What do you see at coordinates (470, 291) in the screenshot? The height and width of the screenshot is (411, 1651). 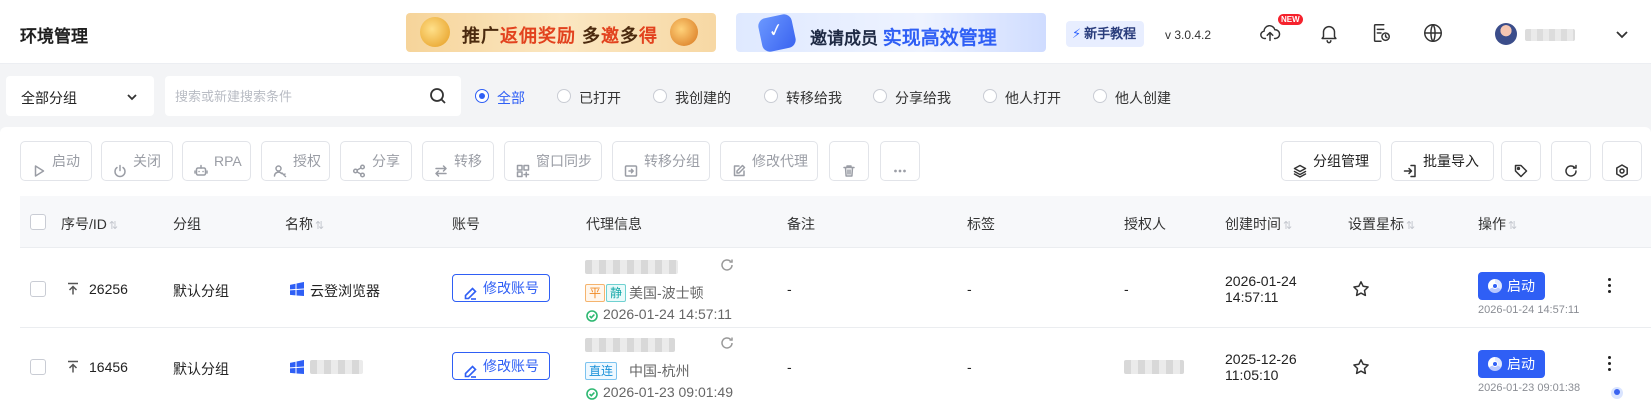 I see `pencil-icon` at bounding box center [470, 291].